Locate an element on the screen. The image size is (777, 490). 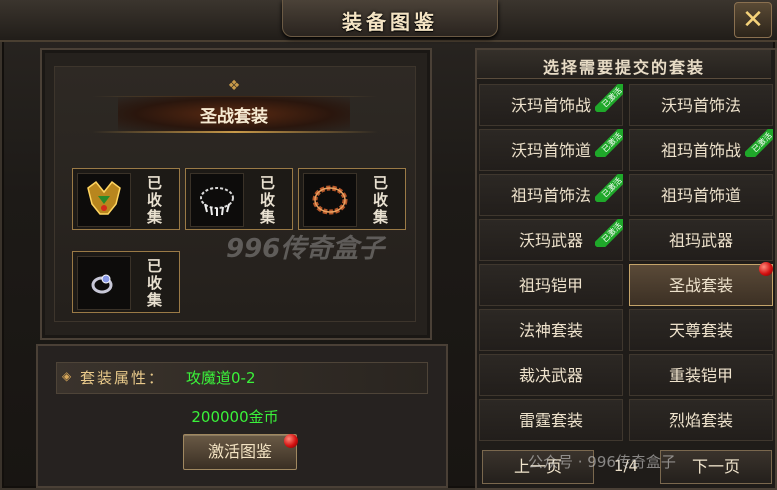
activate-button: 激活图鉴 is located at coordinates (240, 452).